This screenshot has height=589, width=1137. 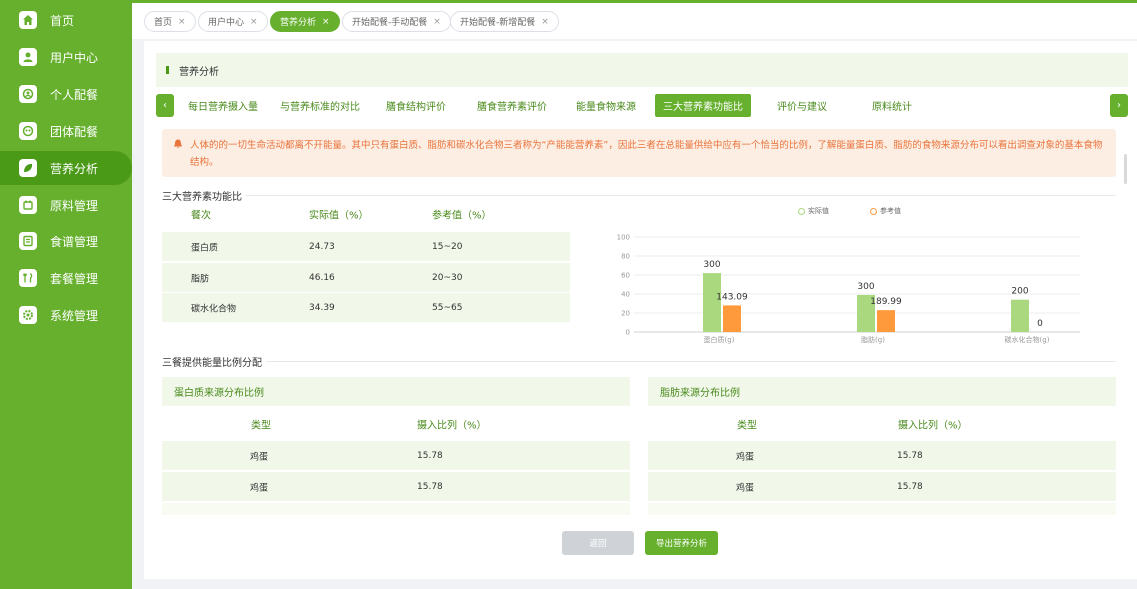 I want to click on data-label: 0, so click(x=1040, y=324).